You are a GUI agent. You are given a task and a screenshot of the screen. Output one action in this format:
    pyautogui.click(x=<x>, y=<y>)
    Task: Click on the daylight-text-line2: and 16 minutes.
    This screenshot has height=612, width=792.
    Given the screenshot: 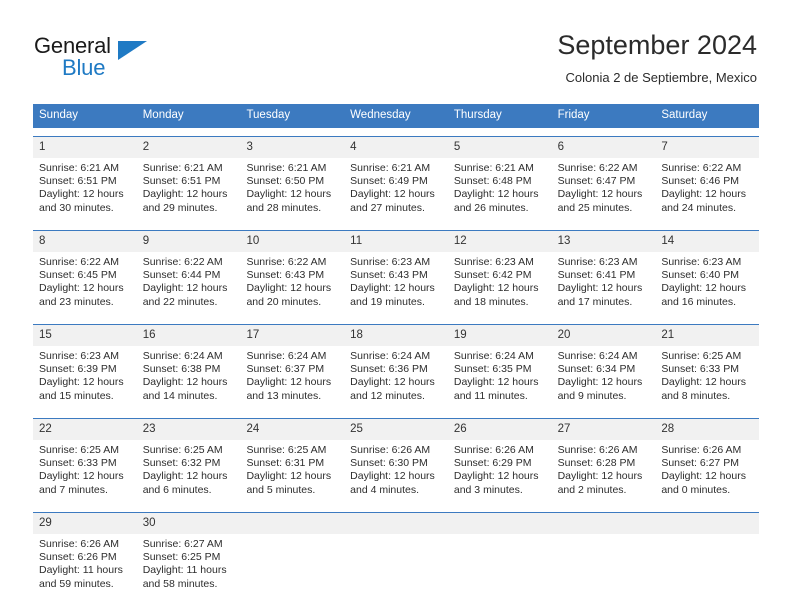 What is the action you would take?
    pyautogui.click(x=699, y=301)
    